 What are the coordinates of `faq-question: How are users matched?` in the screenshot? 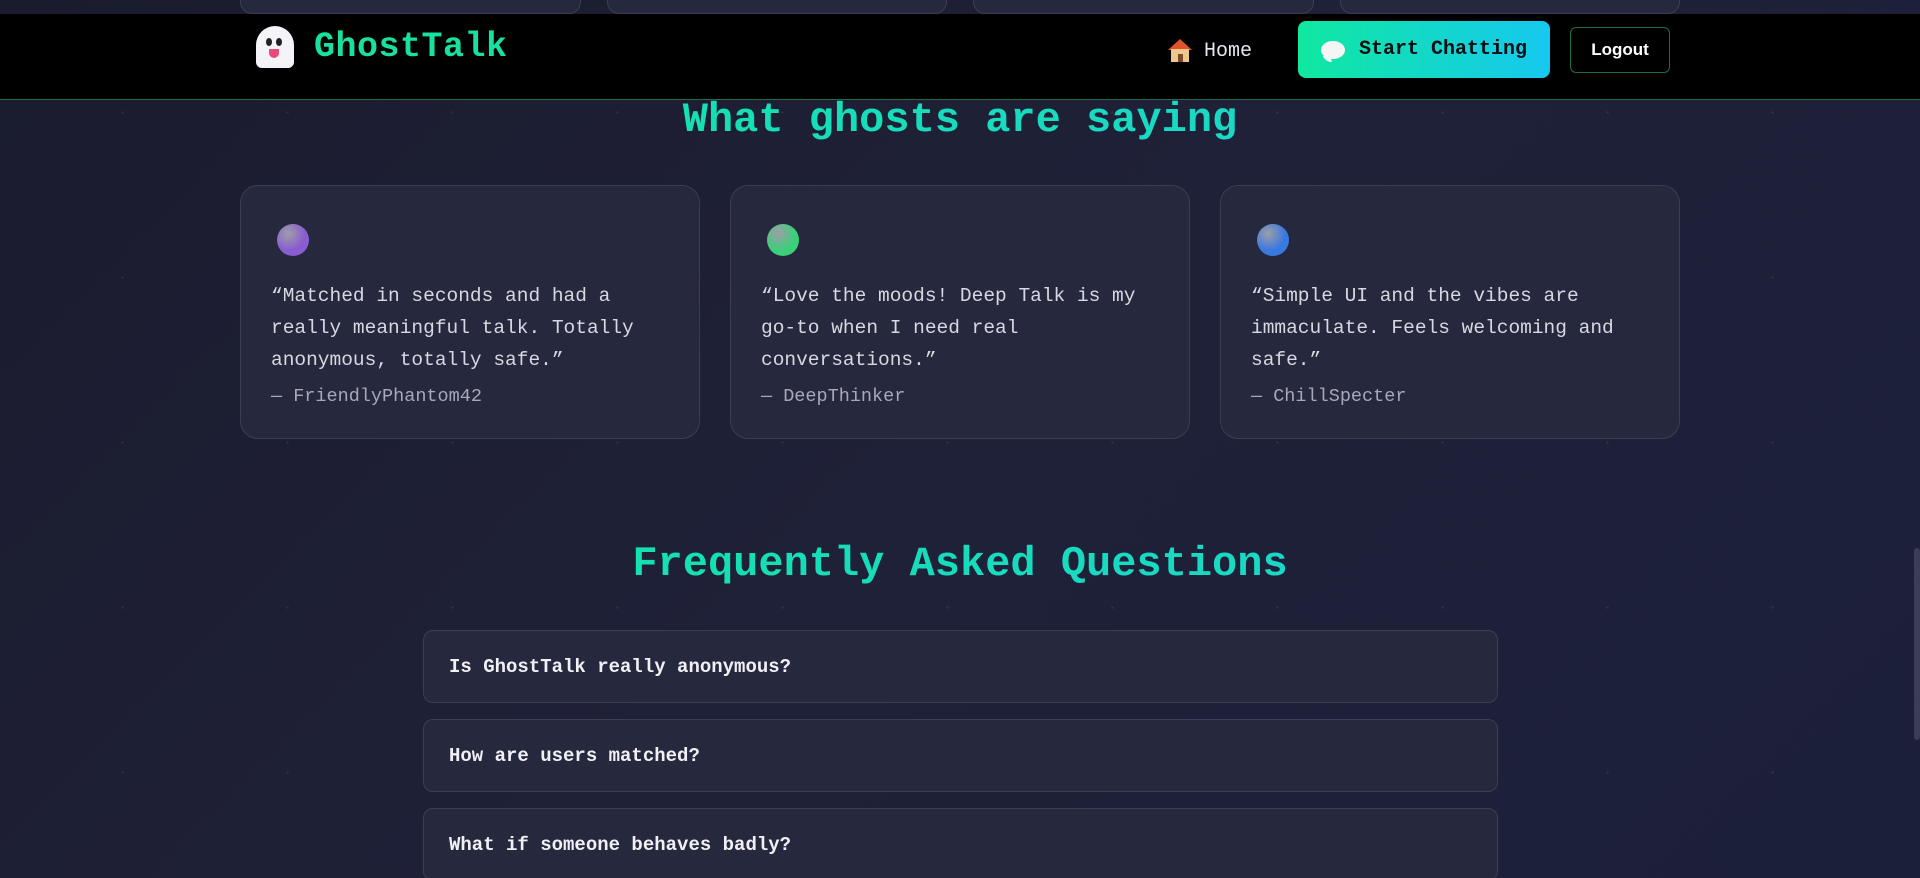 It's located at (960, 755).